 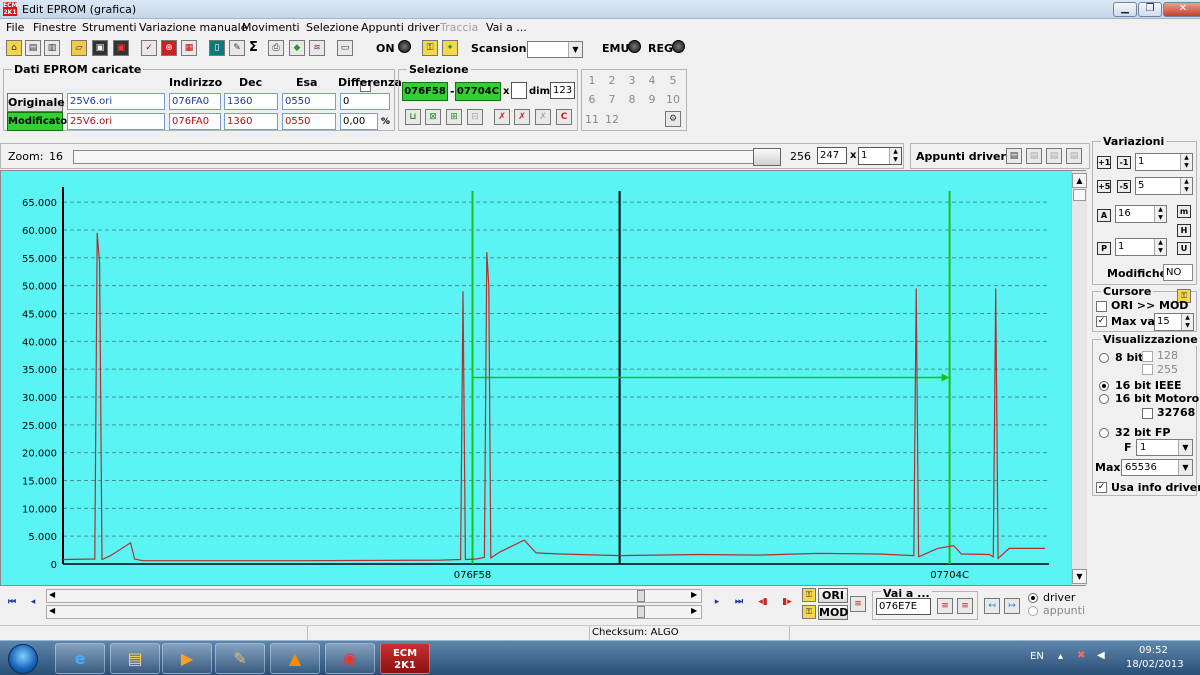 I want to click on print-icon: ⎙, so click(x=276, y=48).